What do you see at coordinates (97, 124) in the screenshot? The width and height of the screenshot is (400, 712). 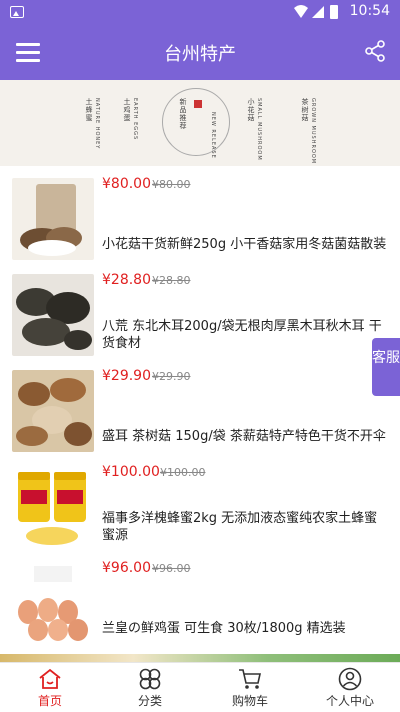 I see `banner-sublabel-honey: NATURE HONEY` at bounding box center [97, 124].